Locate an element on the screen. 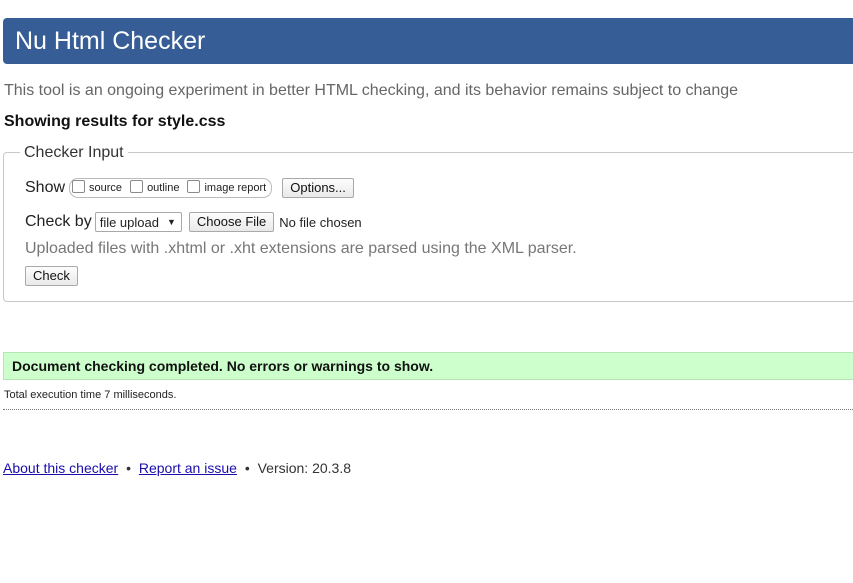 This screenshot has height=583, width=853. check-button: Check is located at coordinates (51, 276).